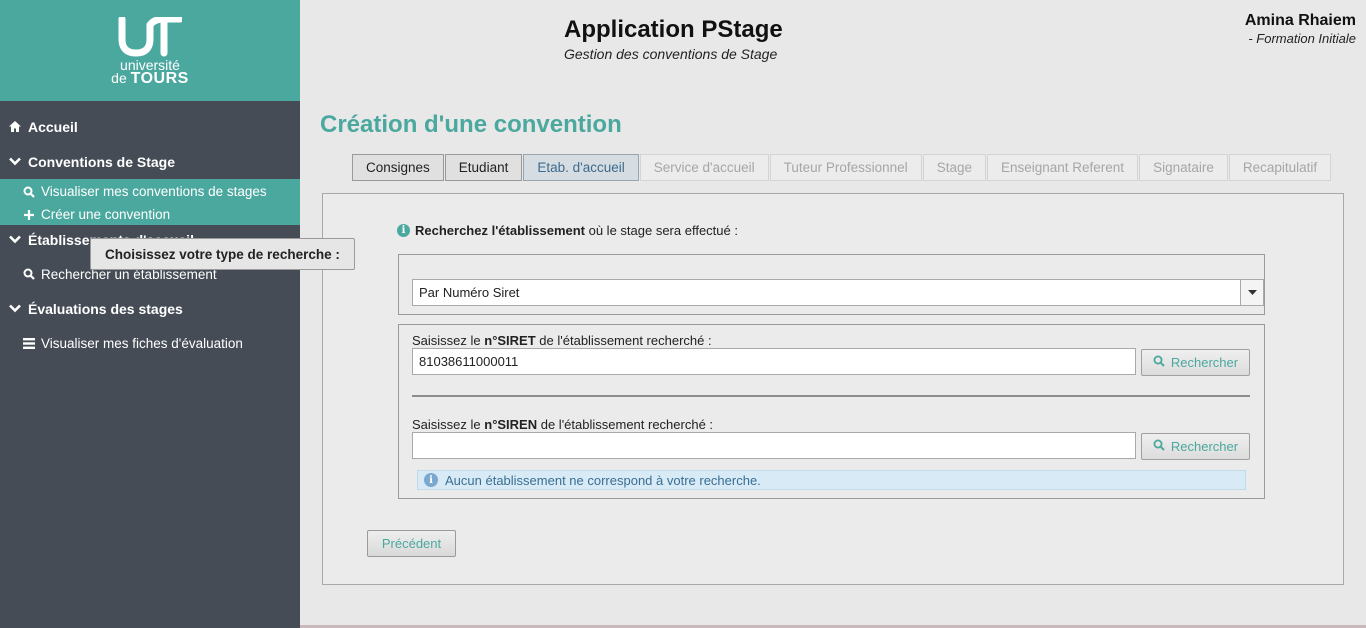 This screenshot has height=628, width=1366. I want to click on siren-input, so click(774, 445).